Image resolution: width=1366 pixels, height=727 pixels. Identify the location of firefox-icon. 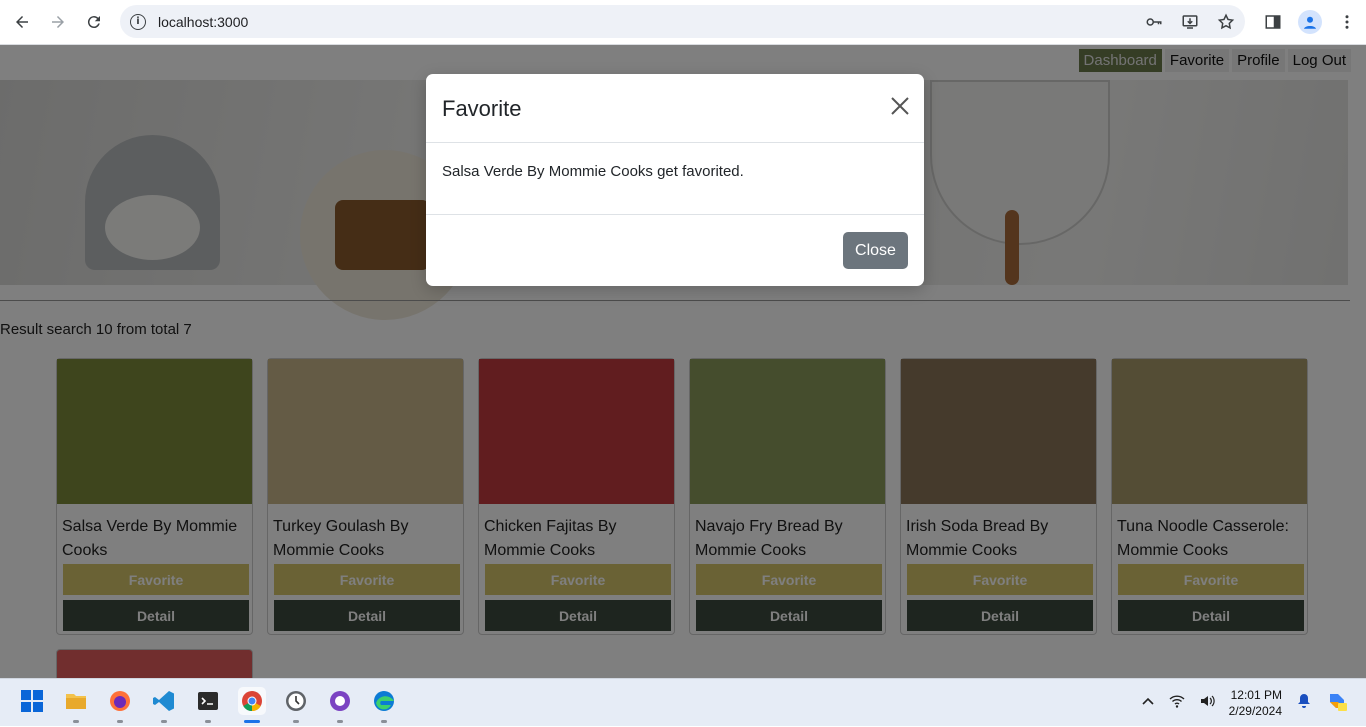
(120, 705).